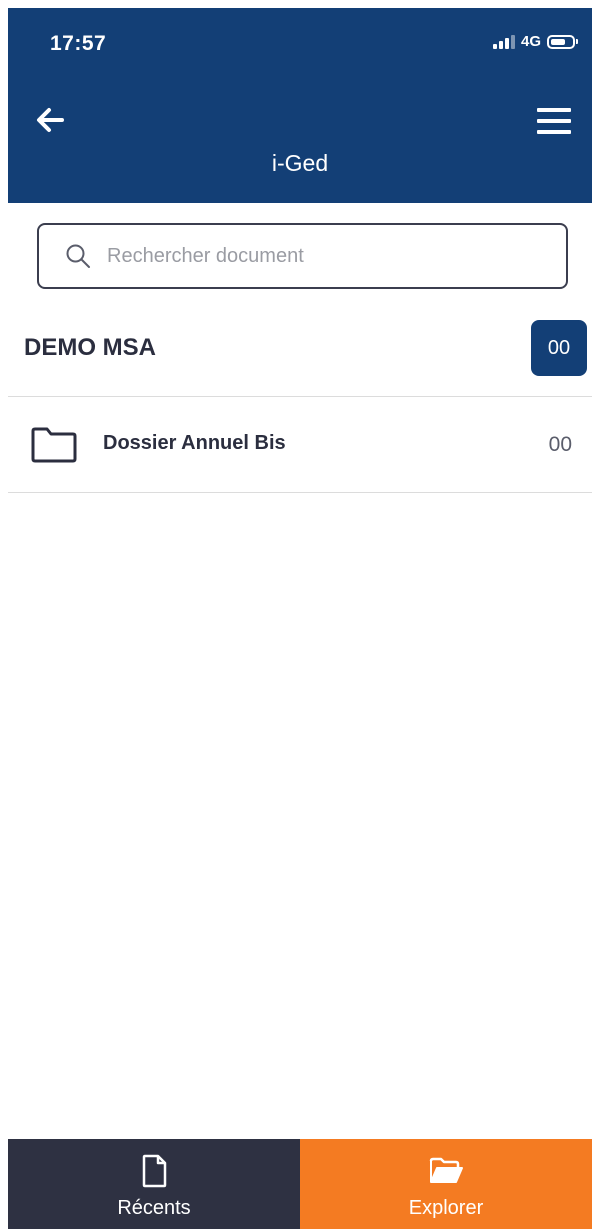  I want to click on nav-tab-explorer: Explorer, so click(446, 1184).